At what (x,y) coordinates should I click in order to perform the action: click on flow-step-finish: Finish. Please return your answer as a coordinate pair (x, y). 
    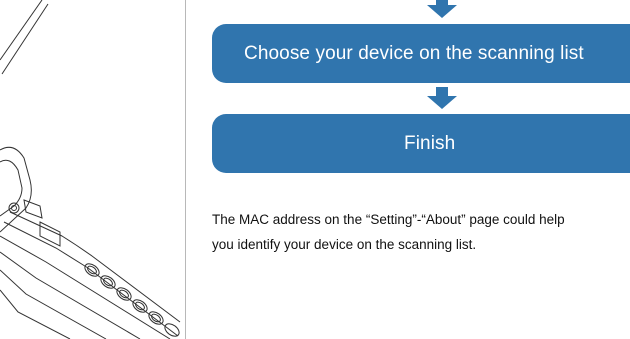
    Looking at the image, I should click on (421, 143).